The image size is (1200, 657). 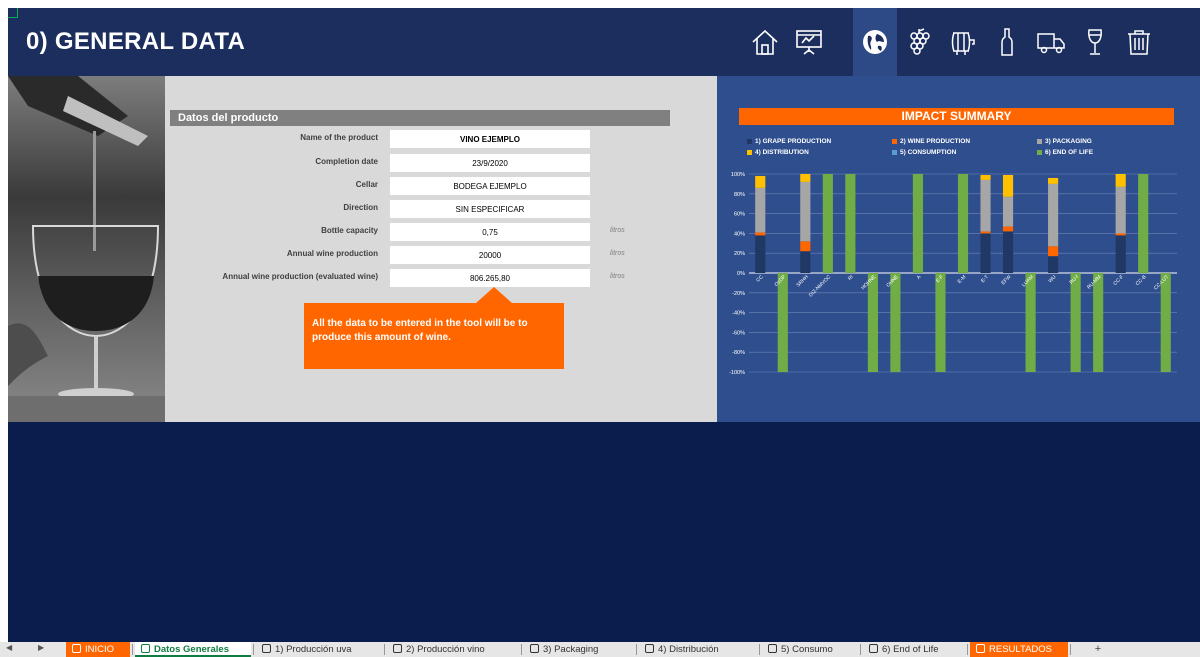 What do you see at coordinates (910, 649) in the screenshot?
I see `sheet-tab-label: 6) End of Life` at bounding box center [910, 649].